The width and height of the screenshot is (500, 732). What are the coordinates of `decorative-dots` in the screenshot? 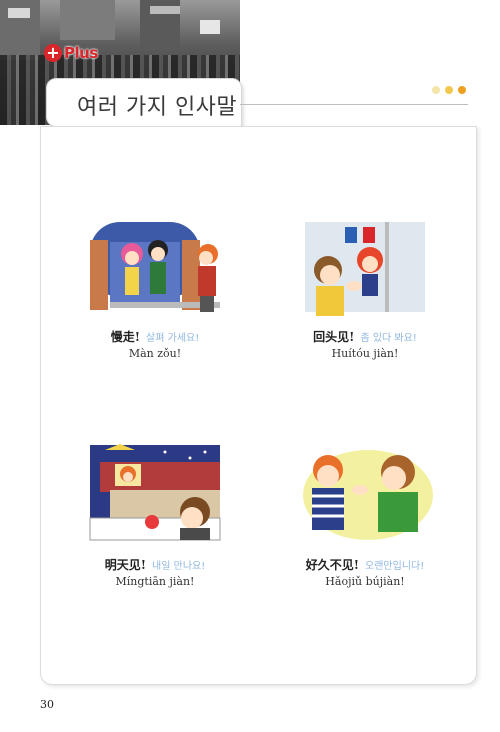 It's located at (449, 90).